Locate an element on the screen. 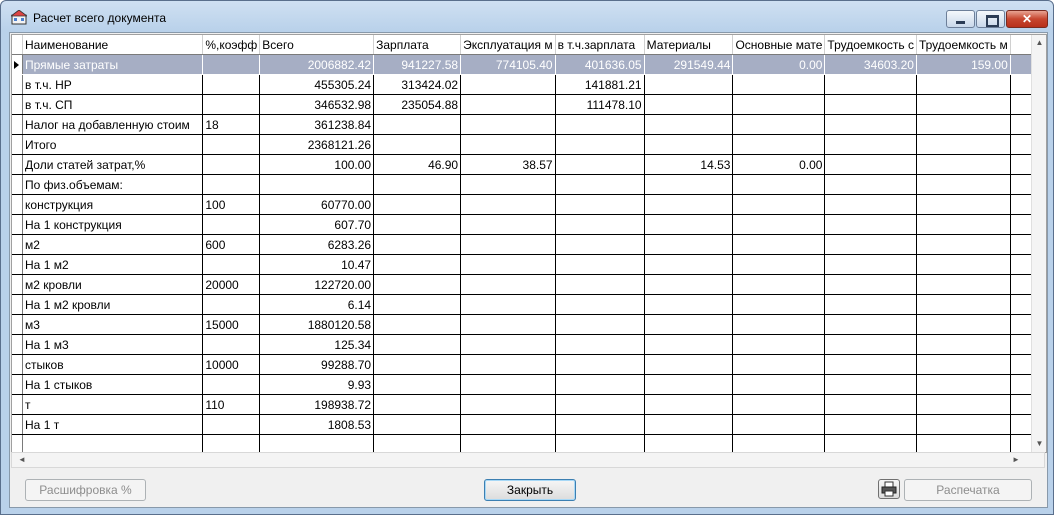 The image size is (1054, 515). table-cell: Доли статей затрат,% is located at coordinates (113, 164).